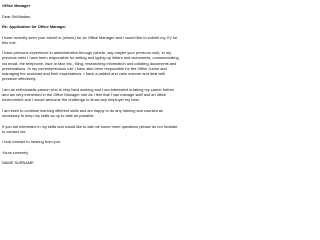 This screenshot has height=240, width=320. What do you see at coordinates (14, 131) in the screenshot?
I see `paragraph-line: to contact me.` at bounding box center [14, 131].